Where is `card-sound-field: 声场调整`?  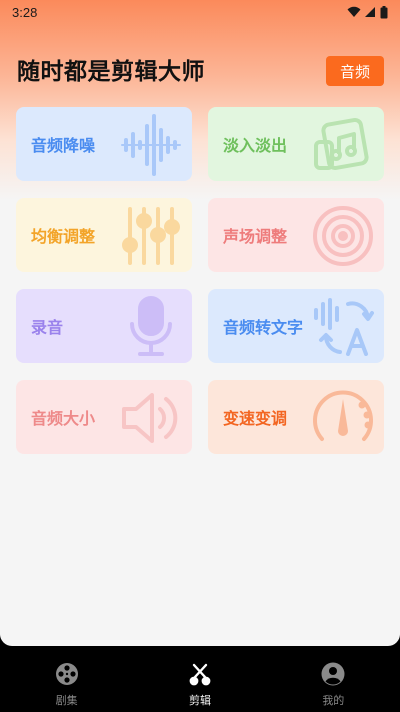 card-sound-field: 声场调整 is located at coordinates (296, 235).